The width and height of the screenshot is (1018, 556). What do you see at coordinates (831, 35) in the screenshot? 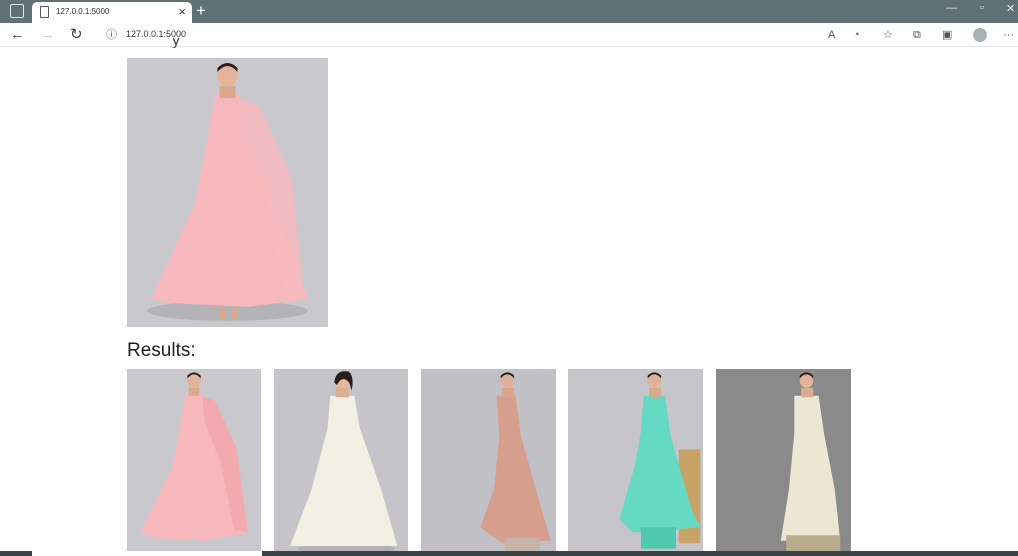
I see `read-aloud-icon: A` at bounding box center [831, 35].